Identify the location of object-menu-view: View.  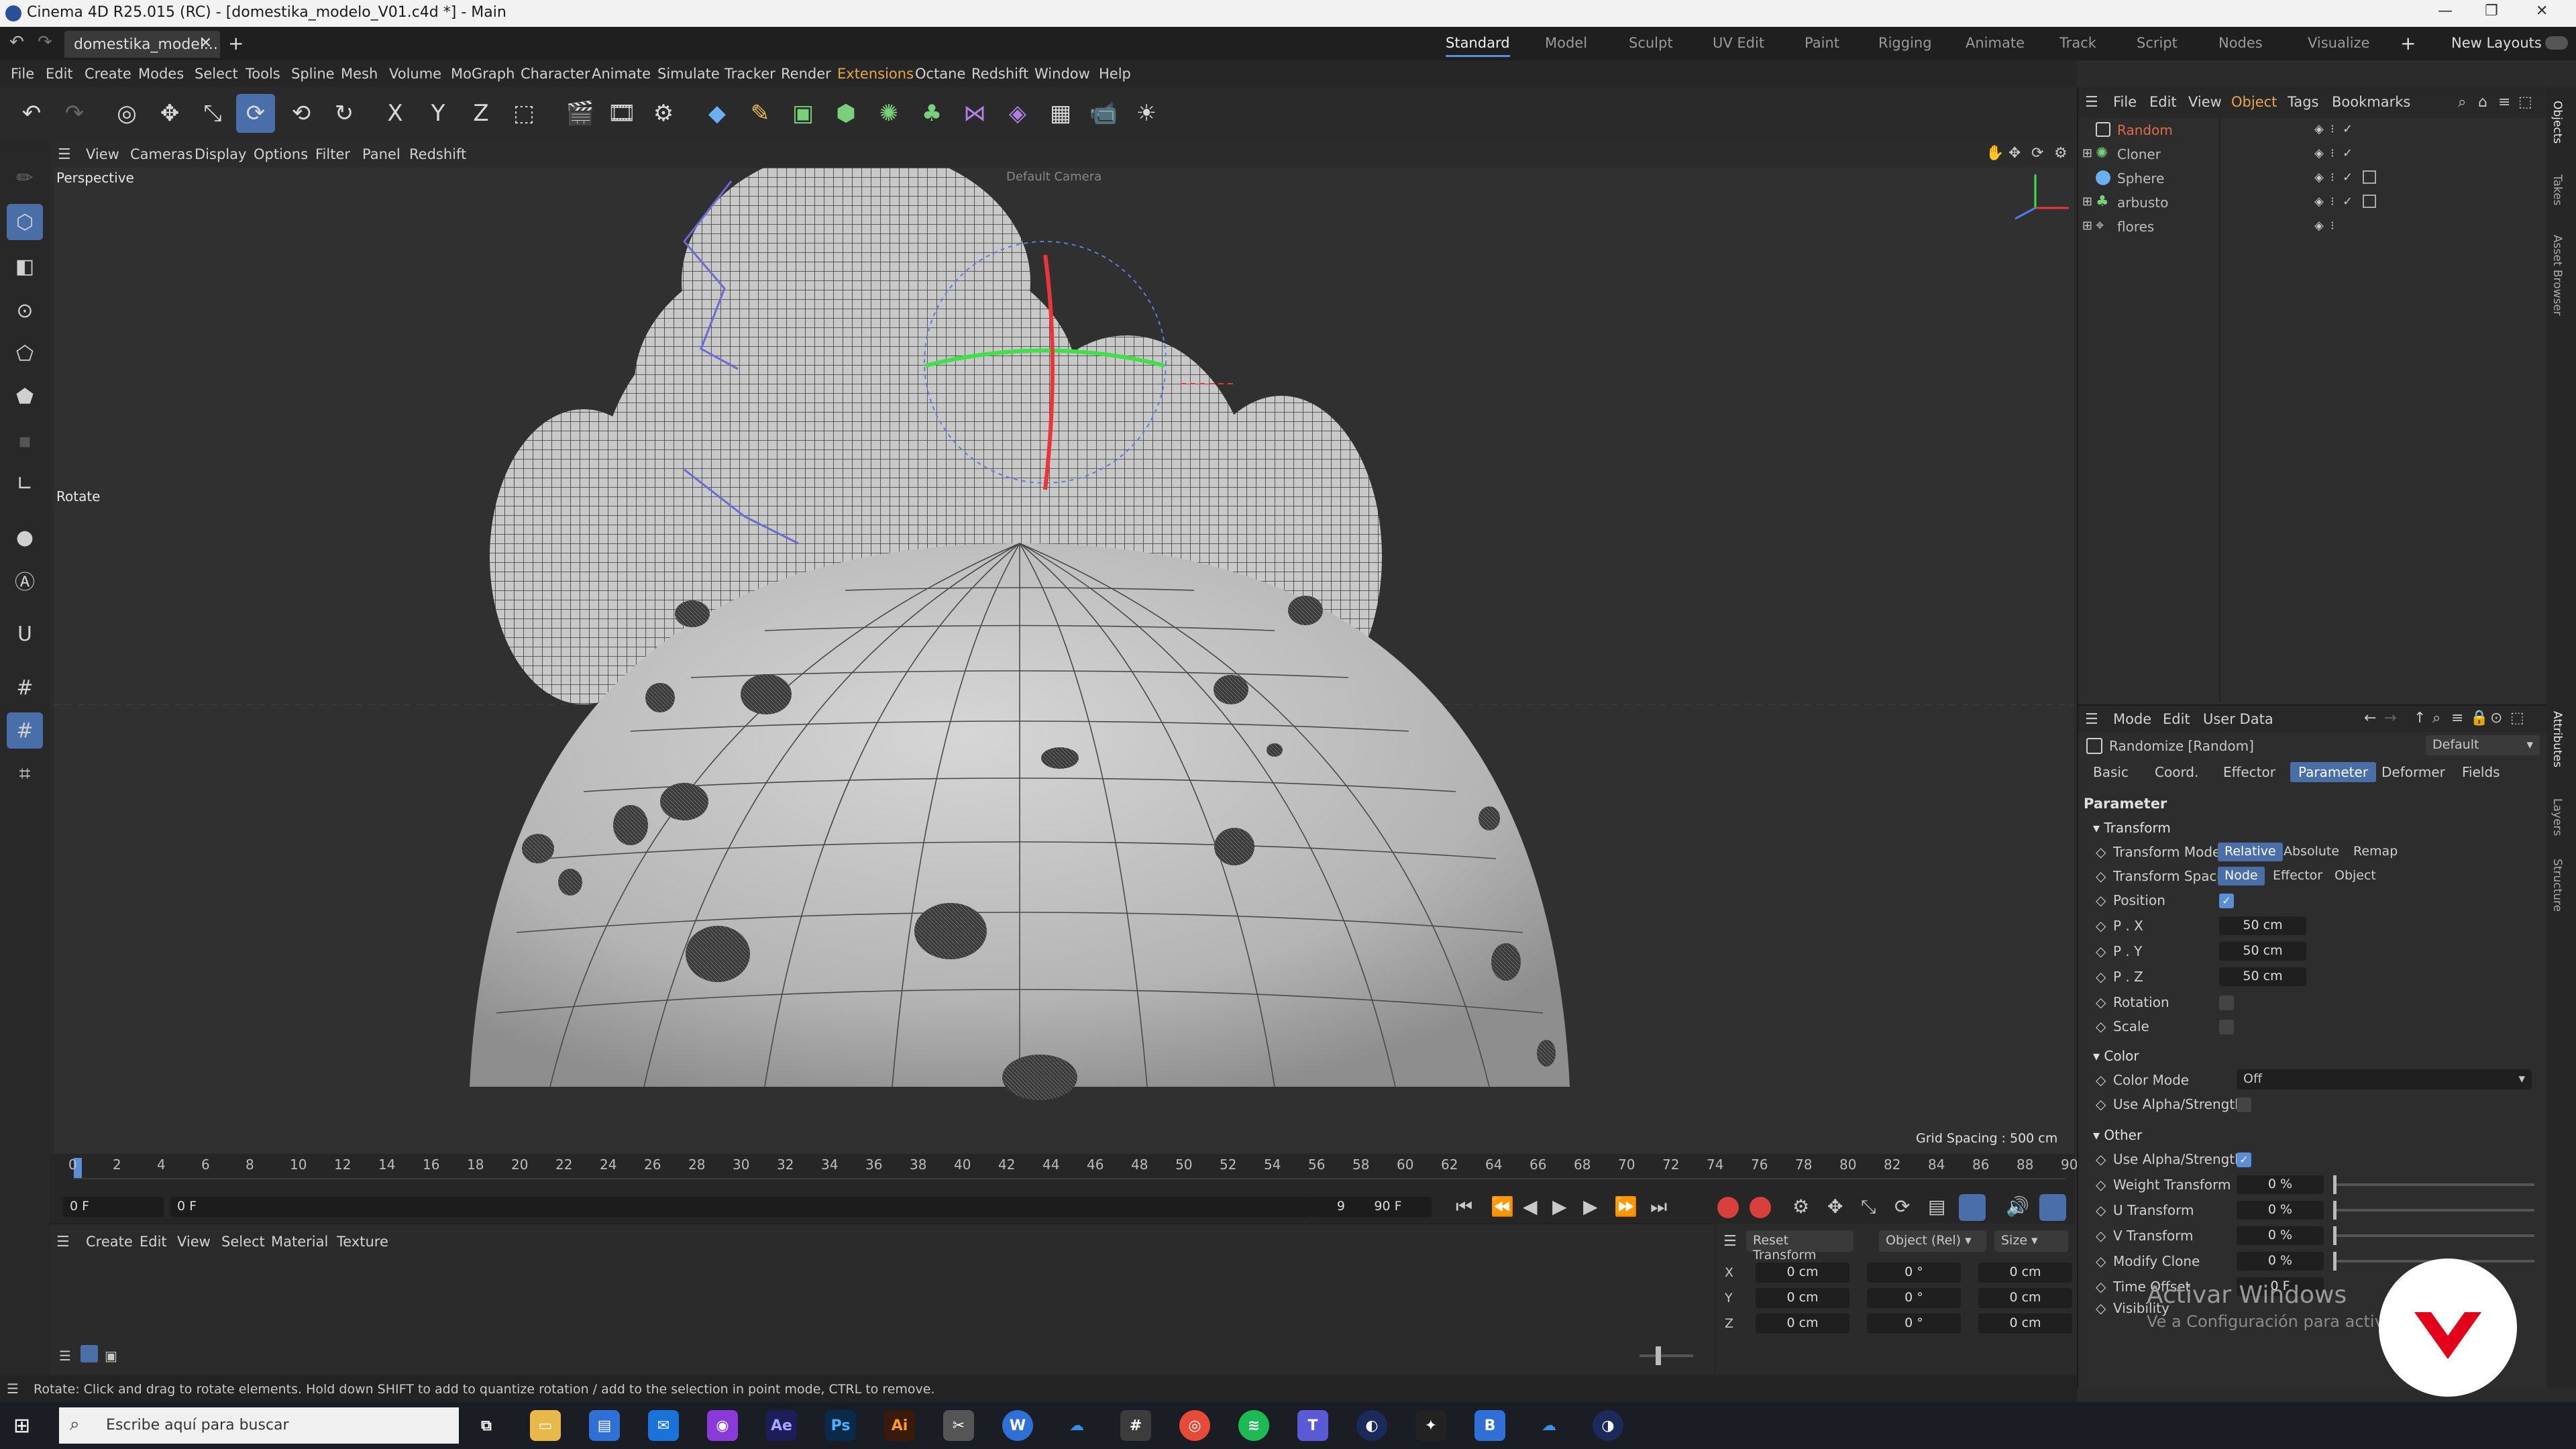
(2205, 102).